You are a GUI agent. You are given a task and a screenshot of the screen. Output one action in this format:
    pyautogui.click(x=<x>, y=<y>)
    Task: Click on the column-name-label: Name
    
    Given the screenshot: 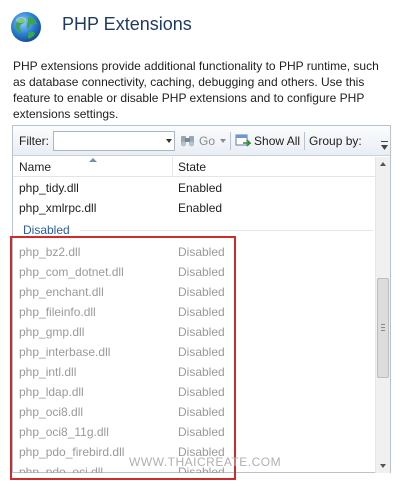 What is the action you would take?
    pyautogui.click(x=35, y=167)
    